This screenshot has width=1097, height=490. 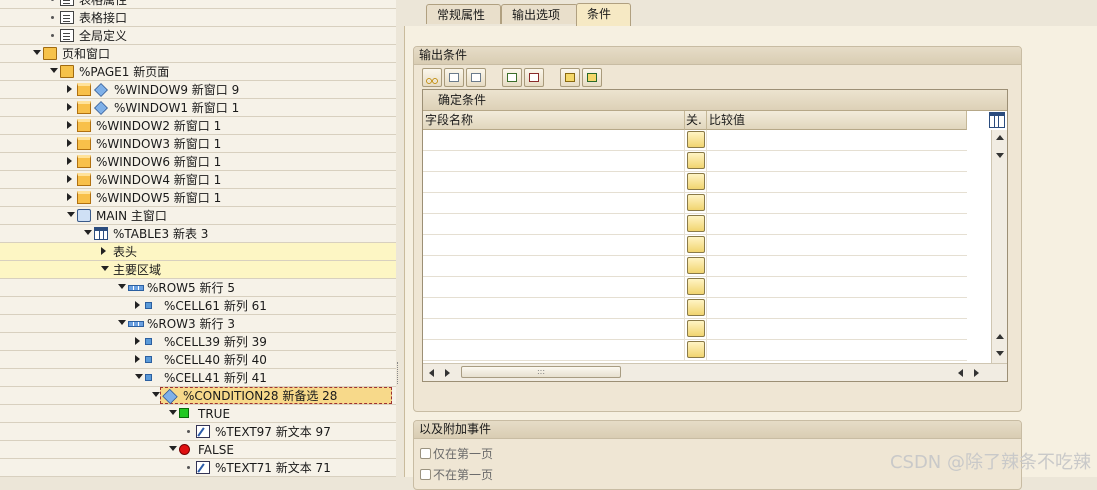 I want to click on tree-node: FALSE, so click(x=198, y=450).